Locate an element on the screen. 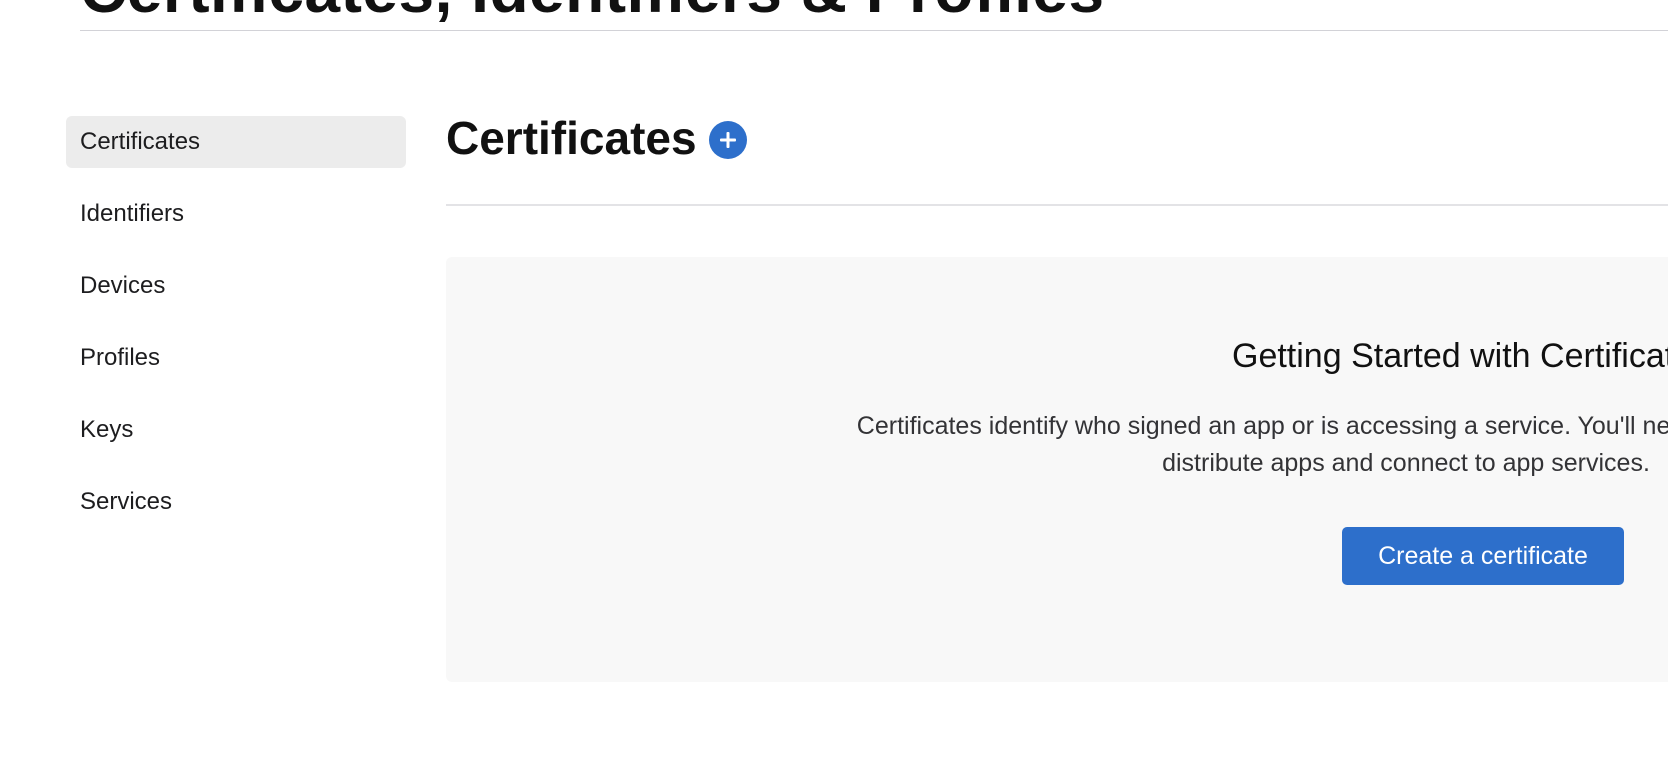 This screenshot has width=1668, height=762. sidebar-item-identifiers: Identifiers is located at coordinates (236, 214).